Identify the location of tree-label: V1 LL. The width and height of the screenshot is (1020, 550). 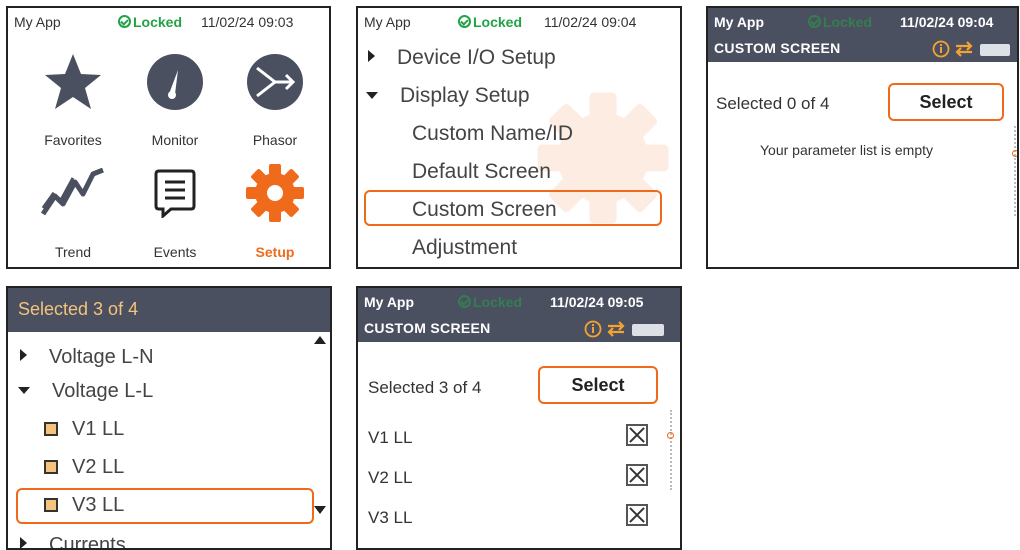
(98, 429).